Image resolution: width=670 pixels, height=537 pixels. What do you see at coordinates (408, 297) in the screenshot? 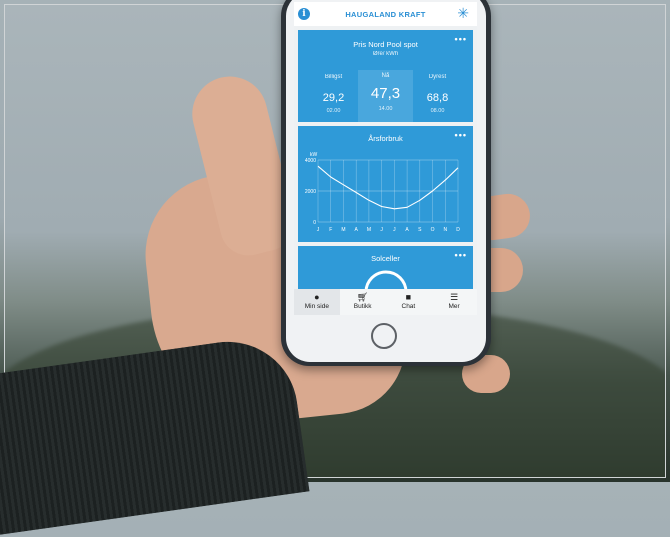
I see `chat-icon: ■` at bounding box center [408, 297].